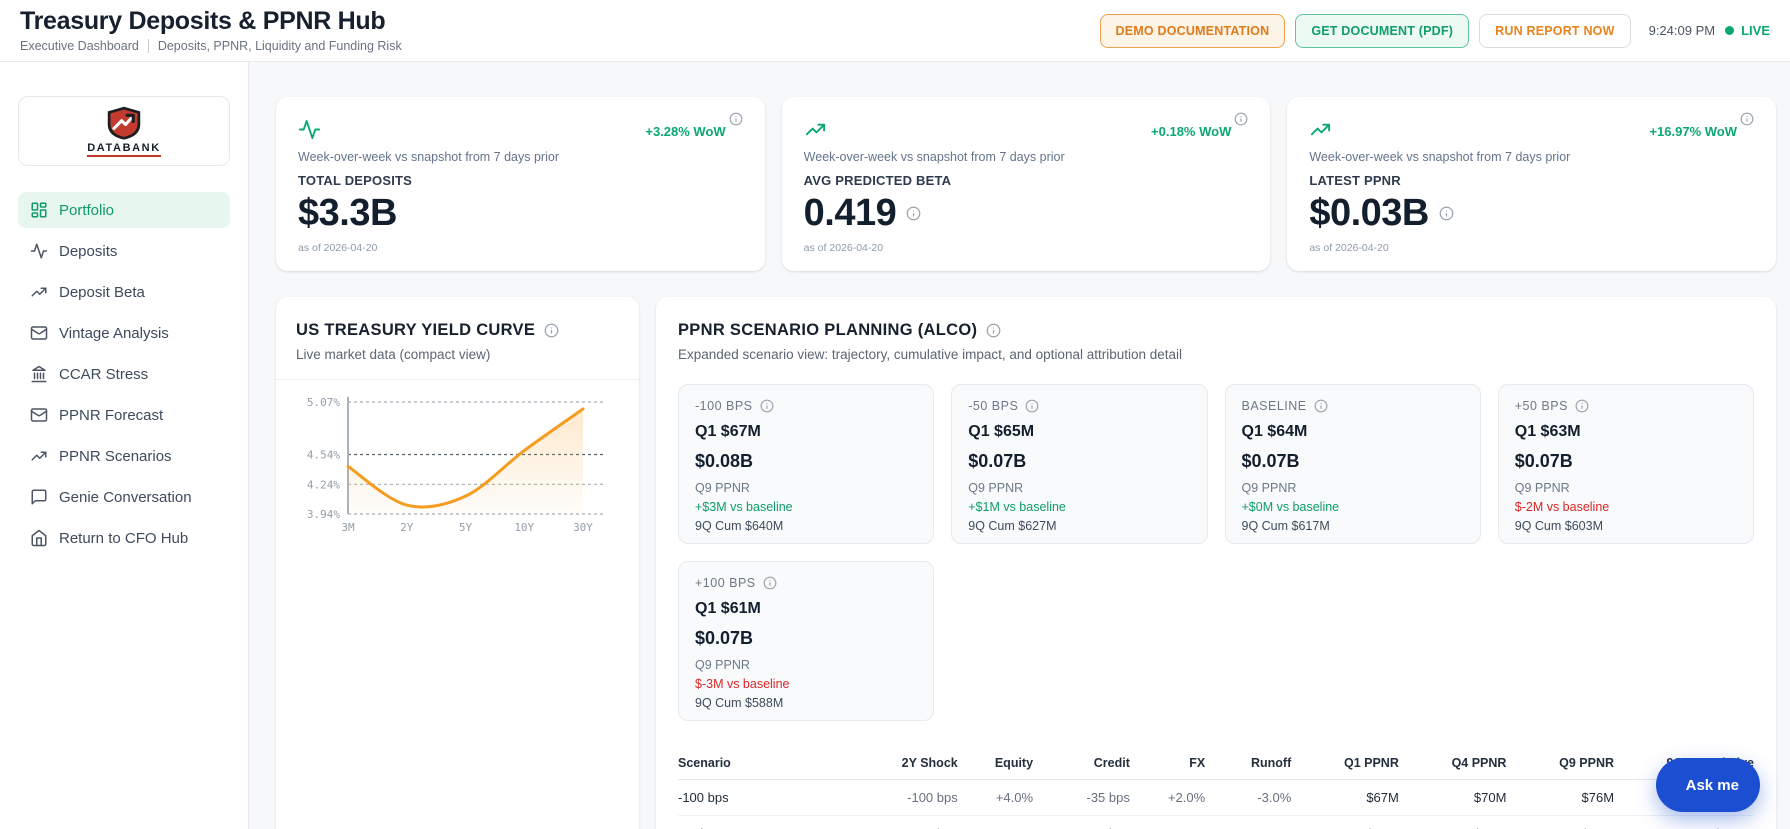  I want to click on ask-me-button: Ask me, so click(1707, 785).